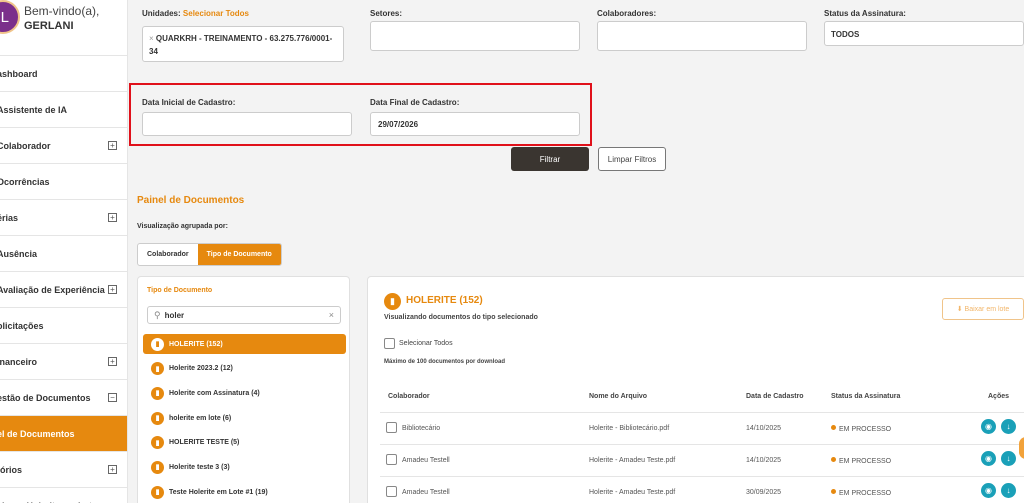  Describe the element at coordinates (426, 343) in the screenshot. I see `select-all-label: Selecionar Todos` at that location.